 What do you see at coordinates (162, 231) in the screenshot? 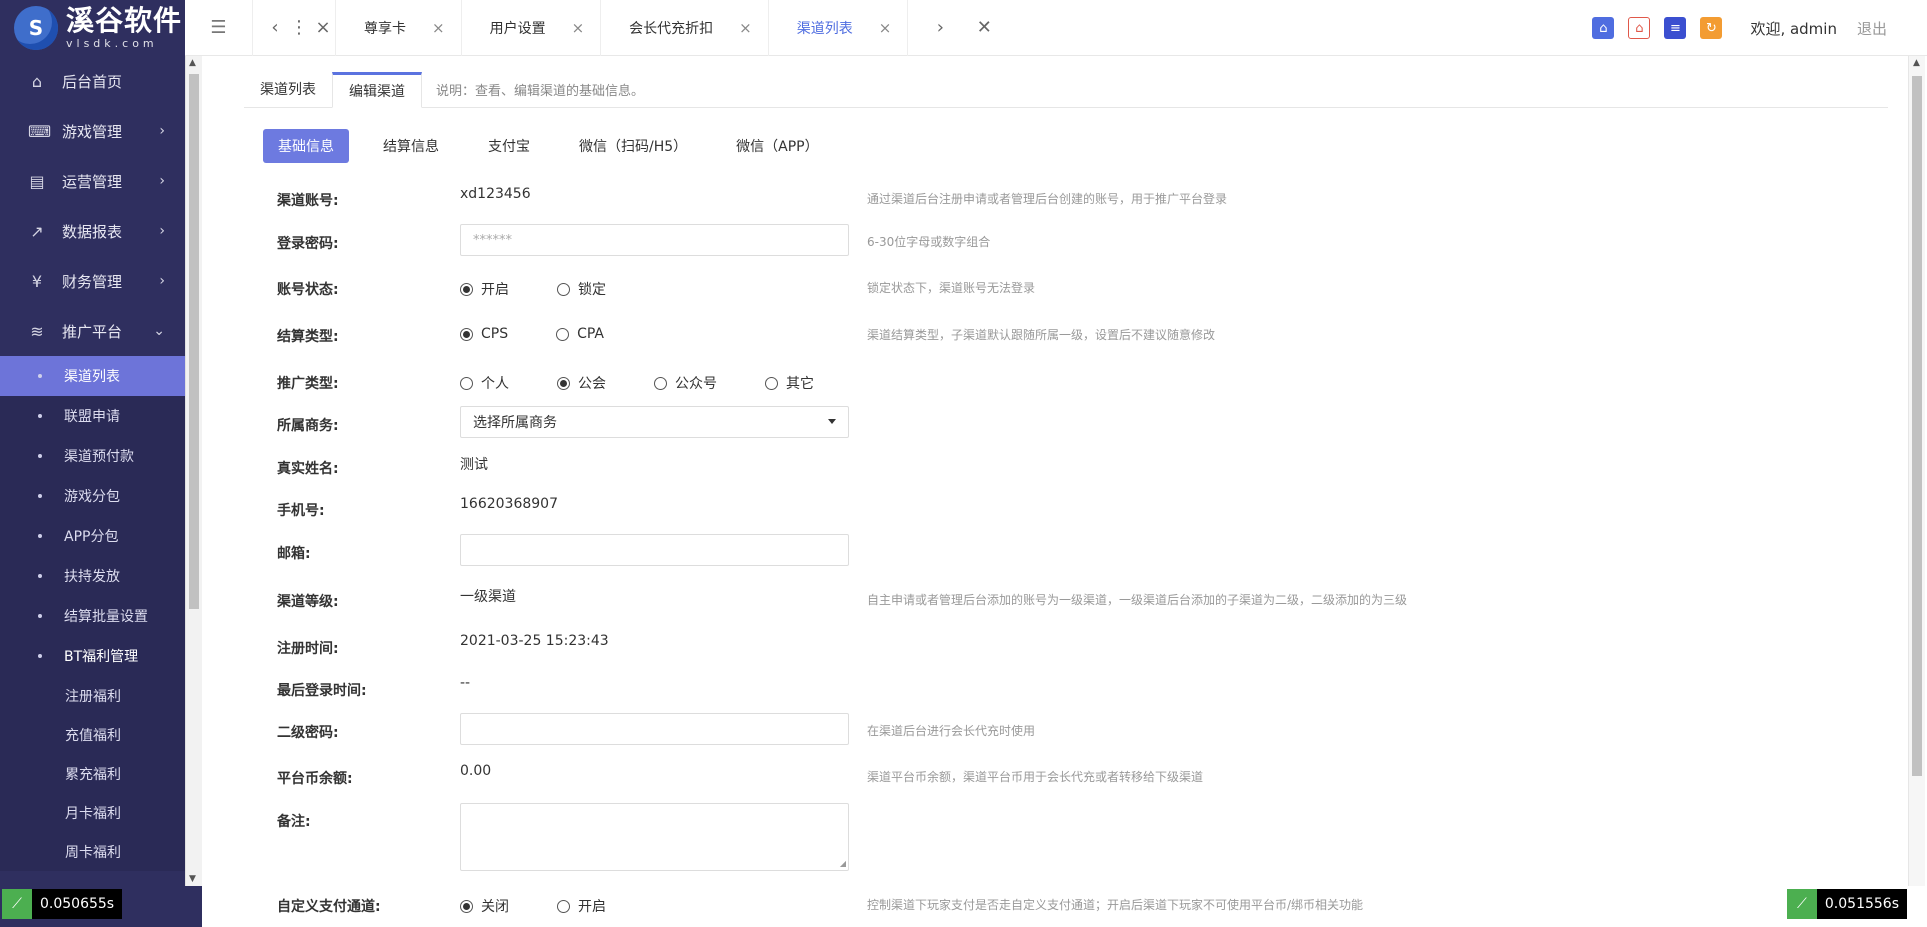
I see `chevron-right-icon: ›` at bounding box center [162, 231].